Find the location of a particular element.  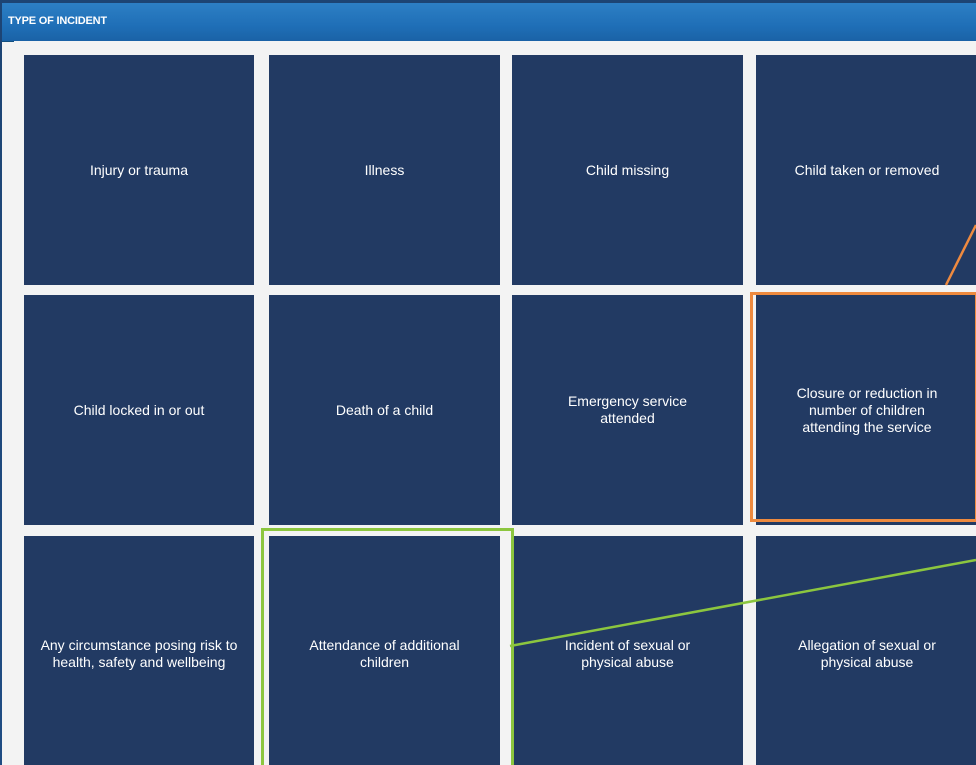

tile-death-of-a-child: Death of a child is located at coordinates (384, 410).